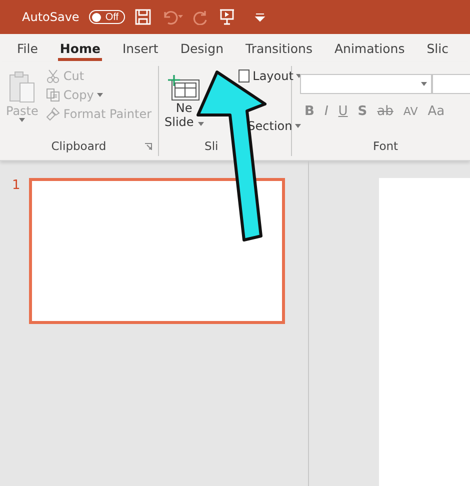 This screenshot has width=470, height=486. Describe the element at coordinates (211, 146) in the screenshot. I see `group-label: Sli` at that location.